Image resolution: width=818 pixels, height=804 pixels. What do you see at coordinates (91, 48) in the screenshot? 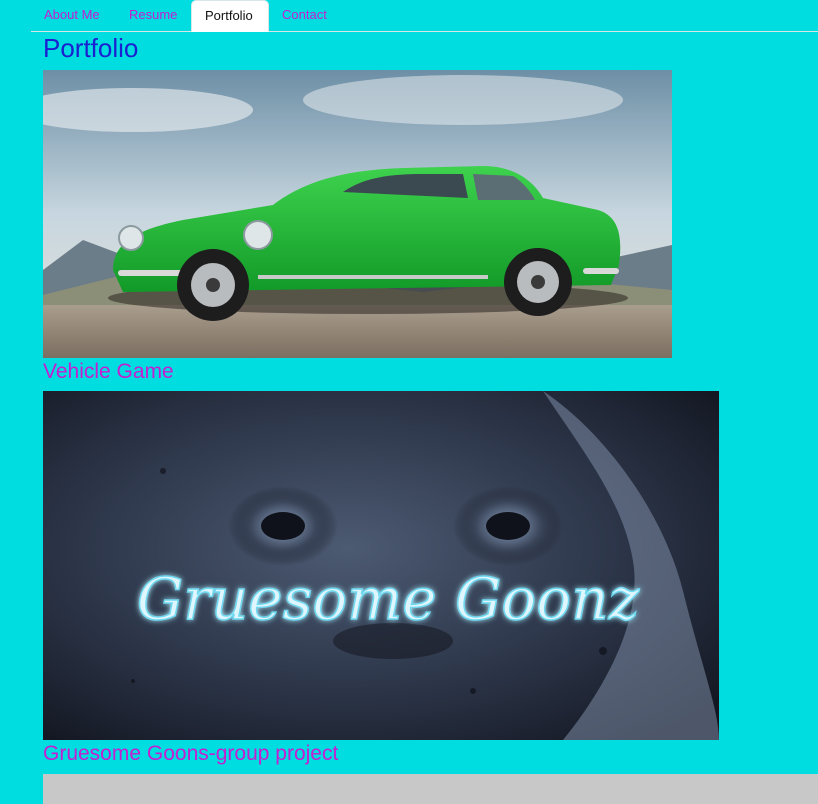
I see `page-title: Portfolio` at bounding box center [91, 48].